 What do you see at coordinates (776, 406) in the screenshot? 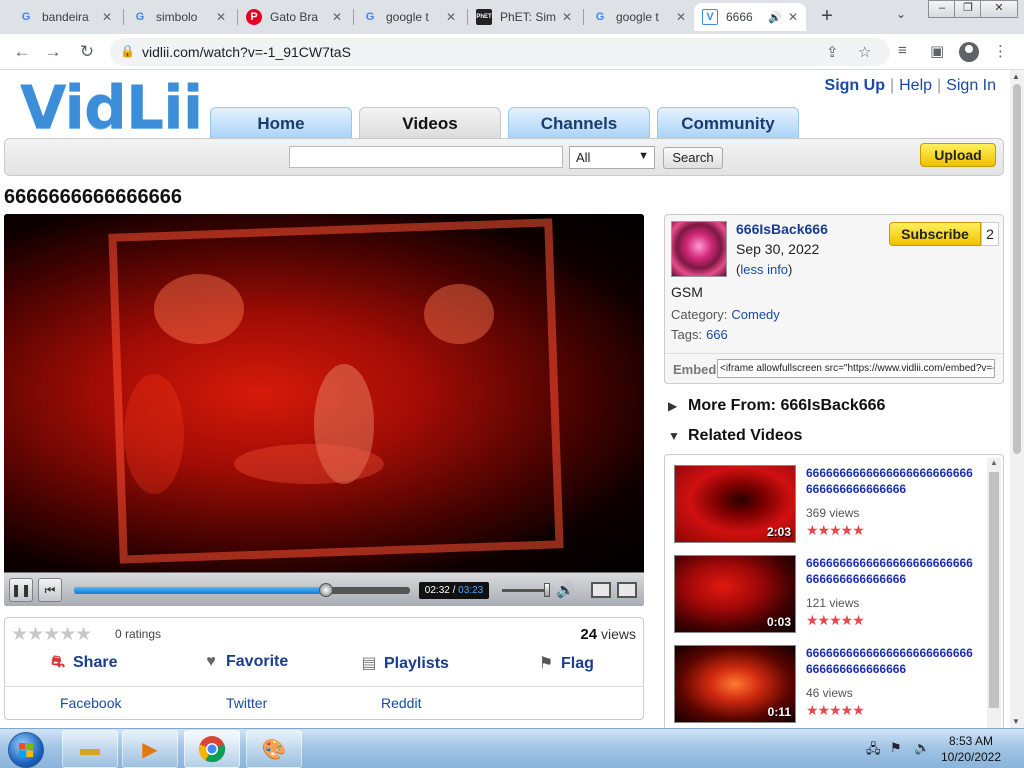
I see `more-from-header: ▶ More From: 666IsBack666` at bounding box center [776, 406].